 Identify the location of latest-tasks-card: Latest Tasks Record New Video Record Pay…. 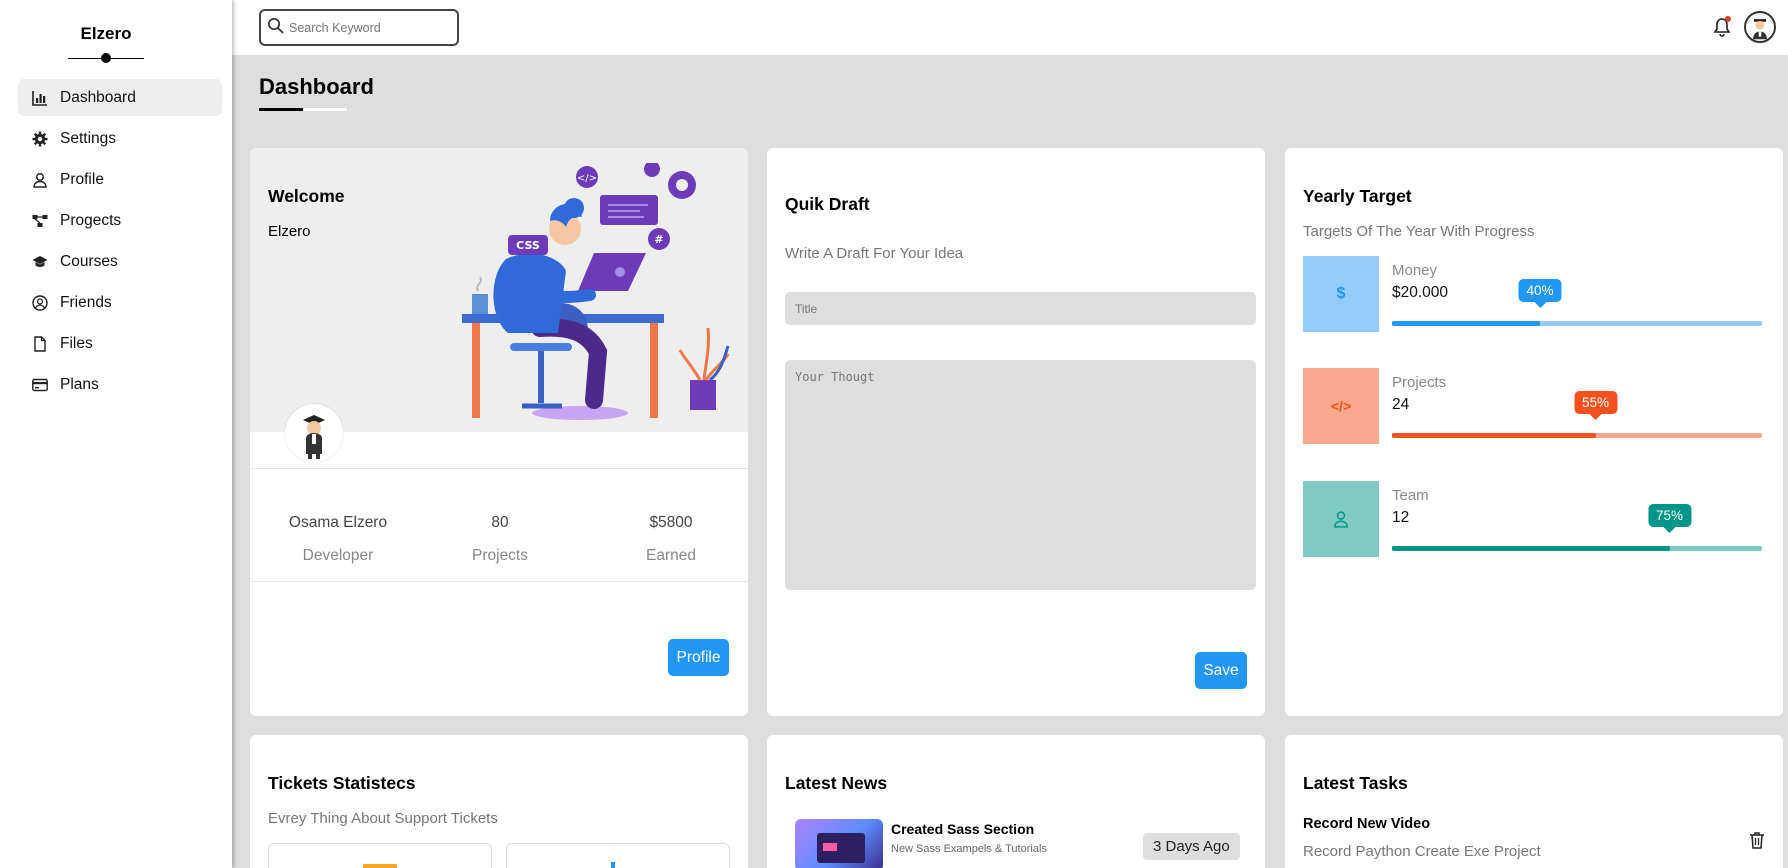
(1534, 801).